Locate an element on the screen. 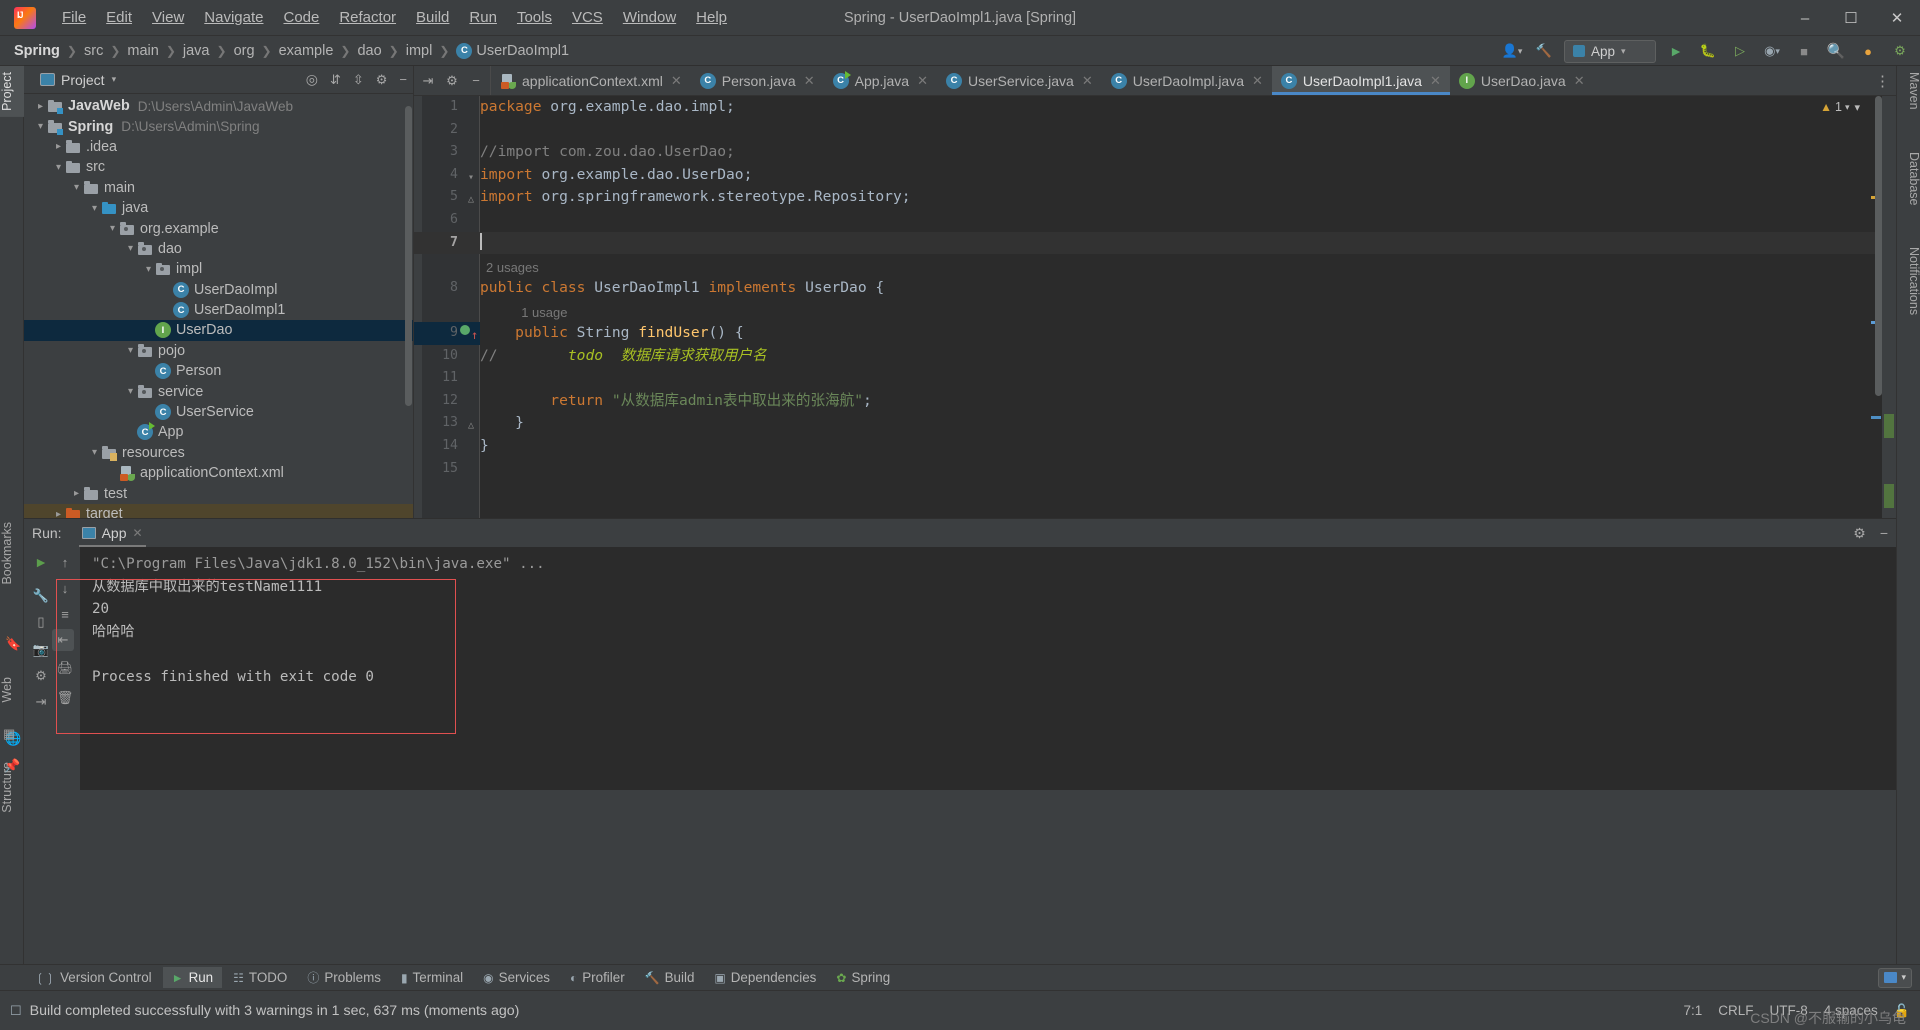 Image resolution: width=1920 pixels, height=1030 pixels. menu-view: View is located at coordinates (168, 17).